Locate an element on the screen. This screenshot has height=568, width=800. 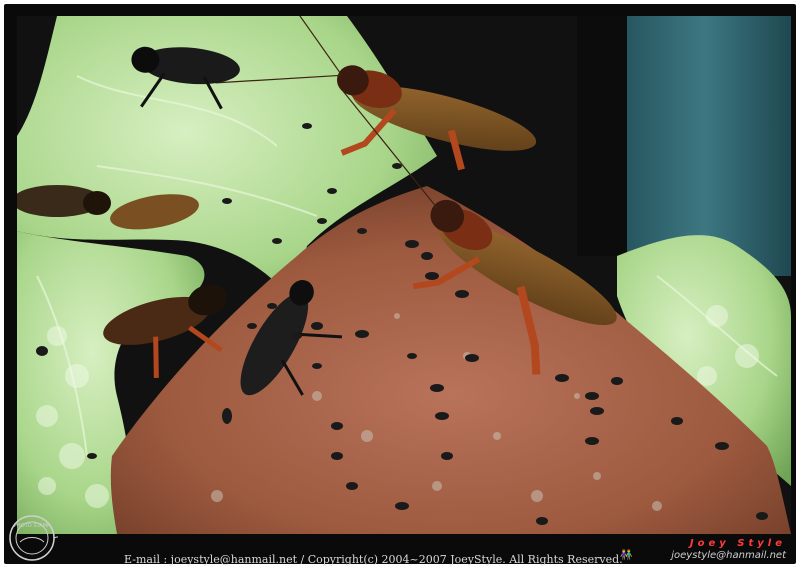
brand-logo: 👫 Joey Style joeystyle@hanmail.net is located at coordinates (701, 550).